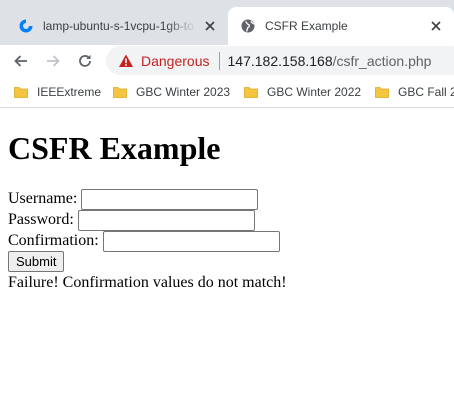  Describe the element at coordinates (183, 92) in the screenshot. I see `bookmark-label: GBC Winter 2023` at that location.